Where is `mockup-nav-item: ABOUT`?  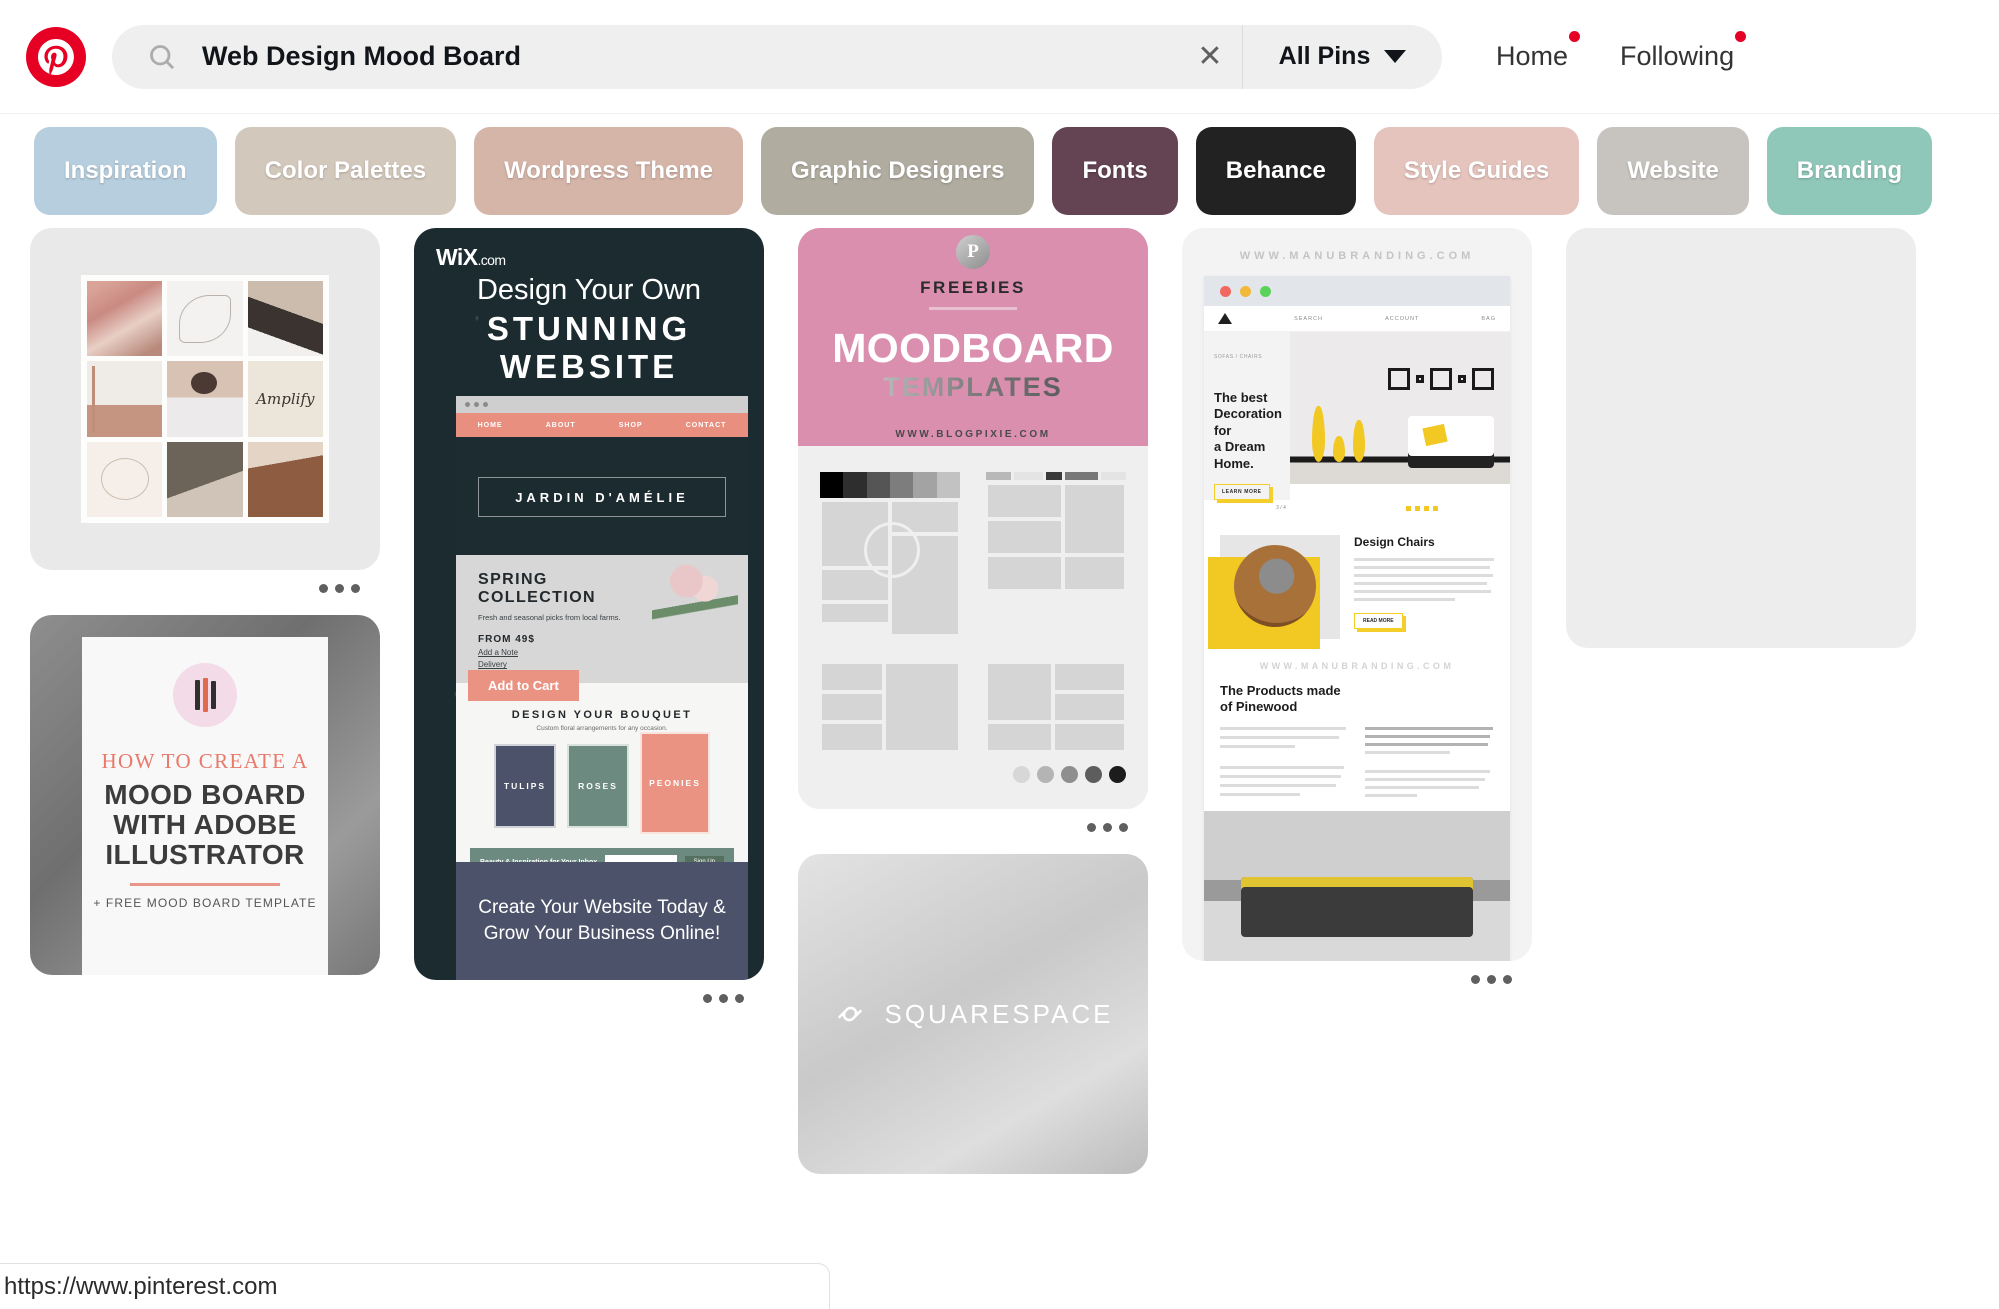 mockup-nav-item: ABOUT is located at coordinates (561, 425).